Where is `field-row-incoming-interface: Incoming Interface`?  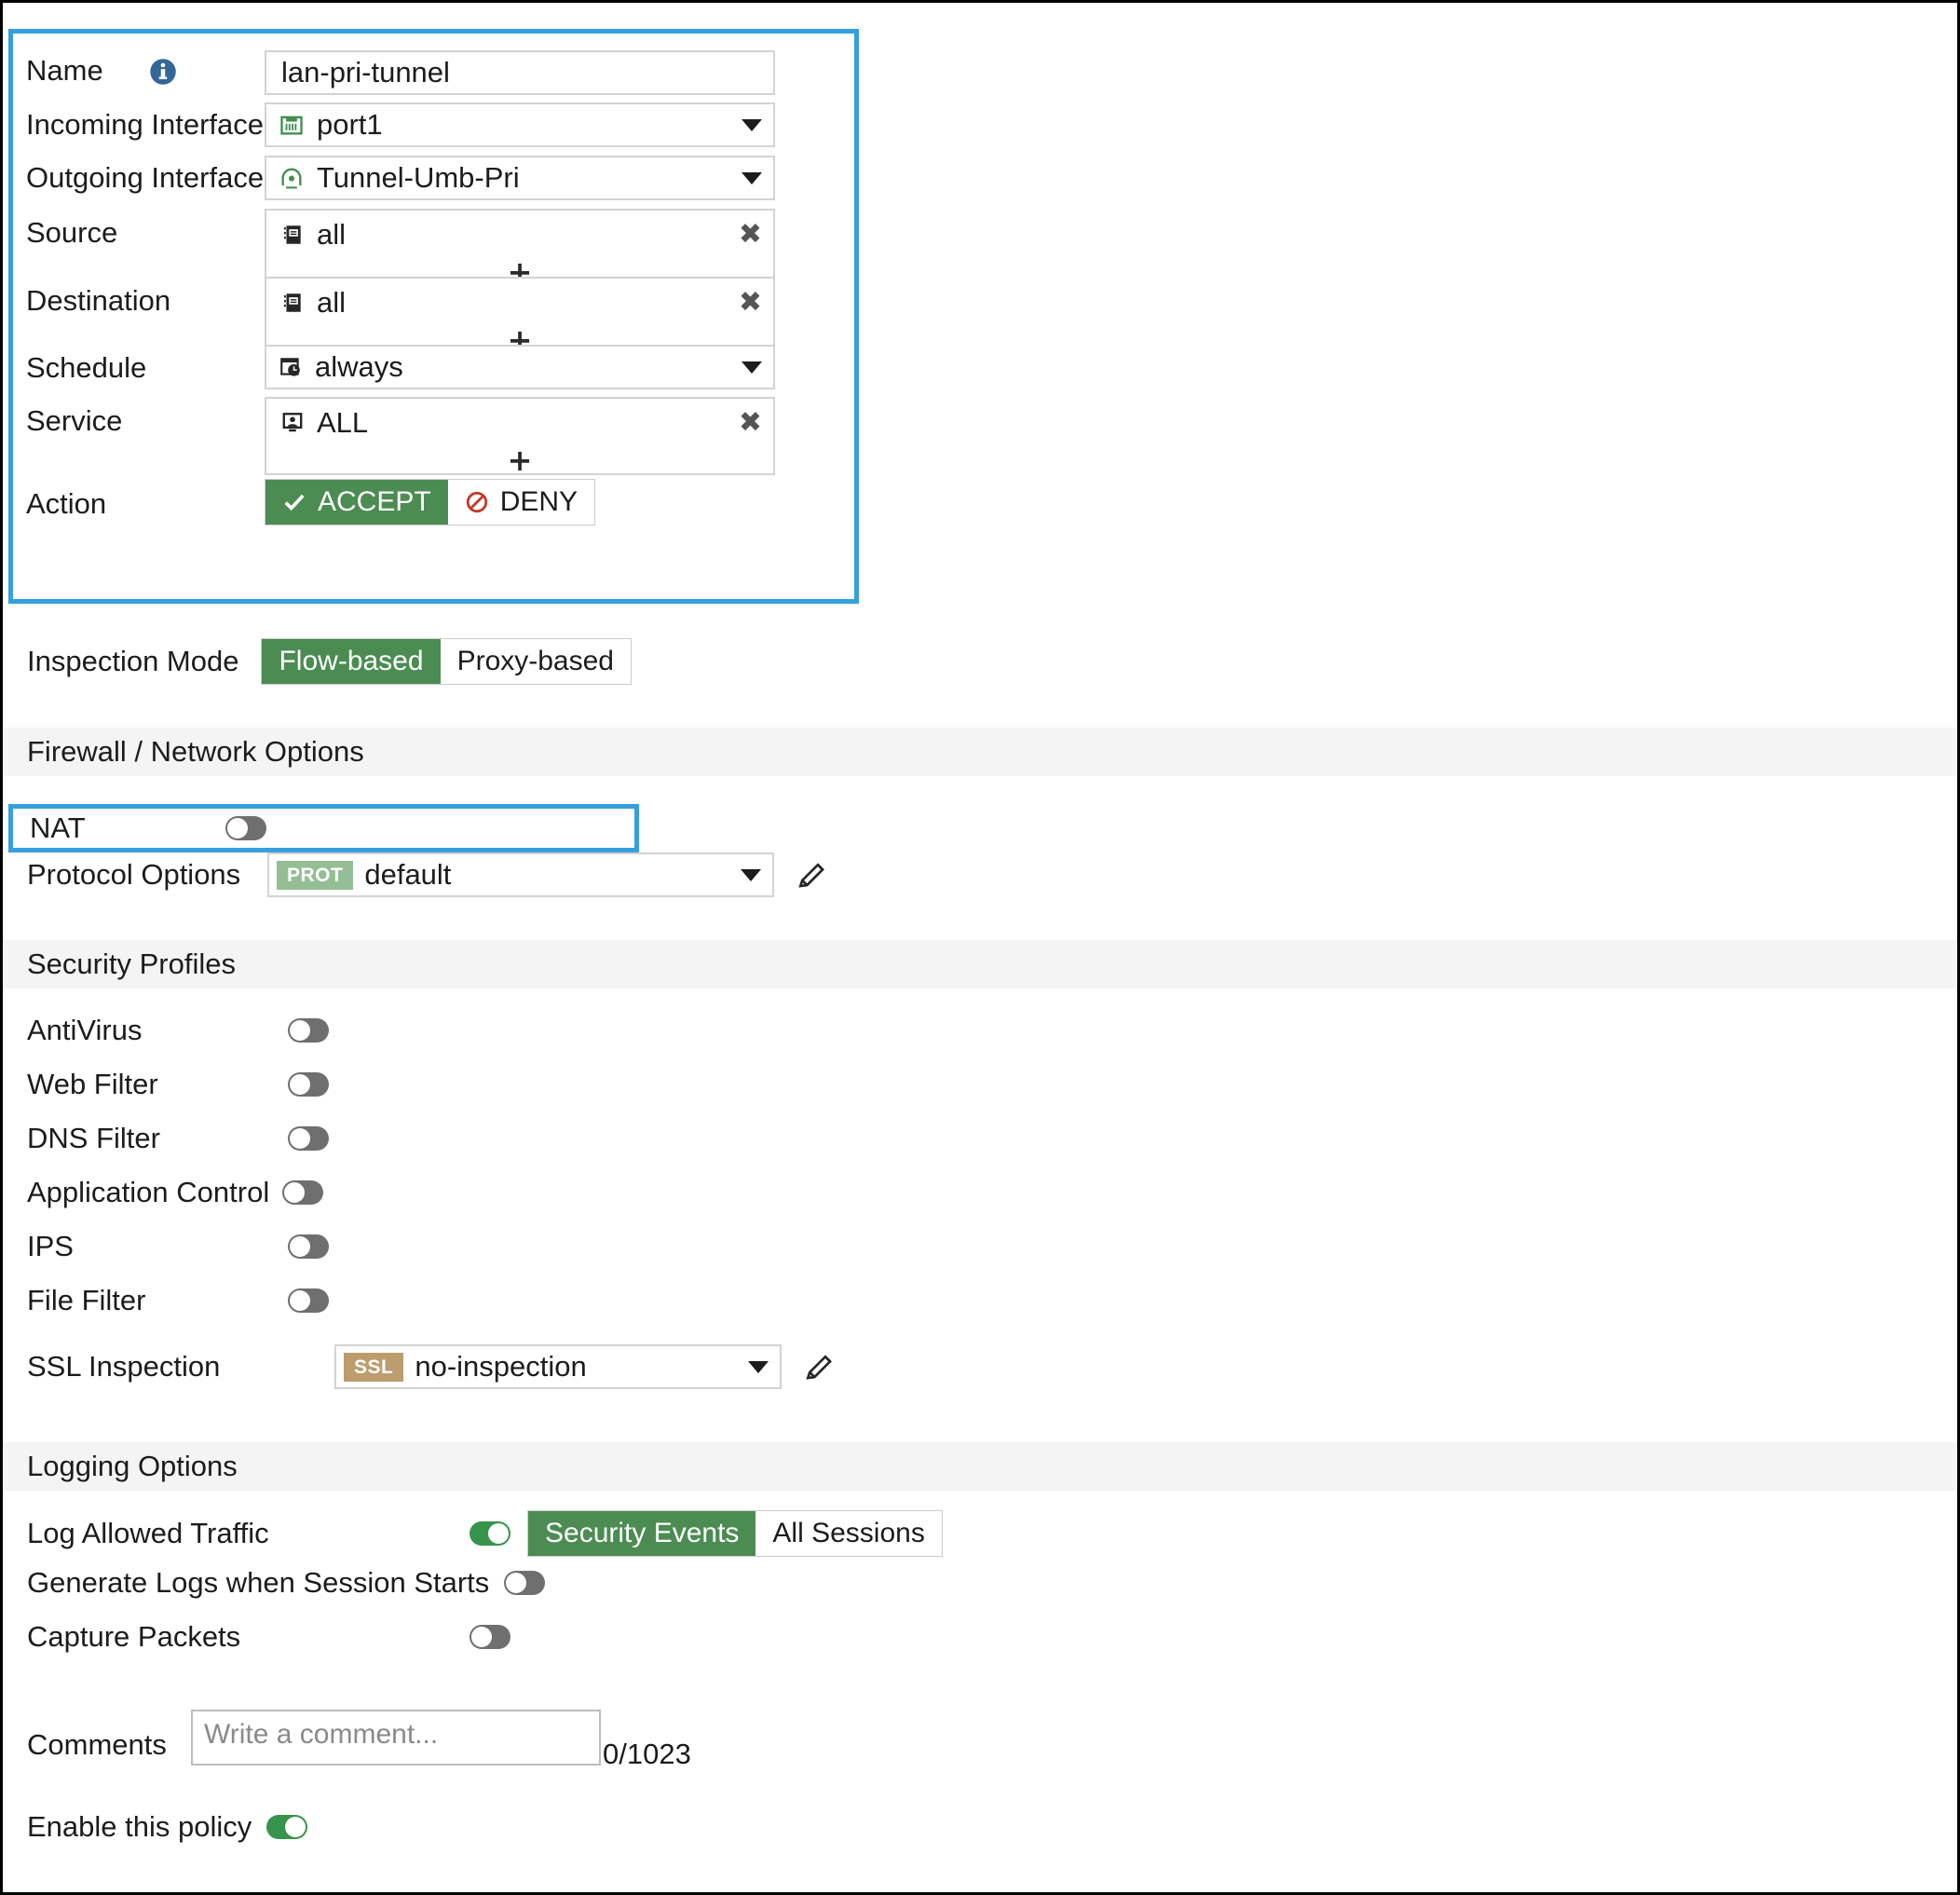 field-row-incoming-interface: Incoming Interface is located at coordinates (145, 125).